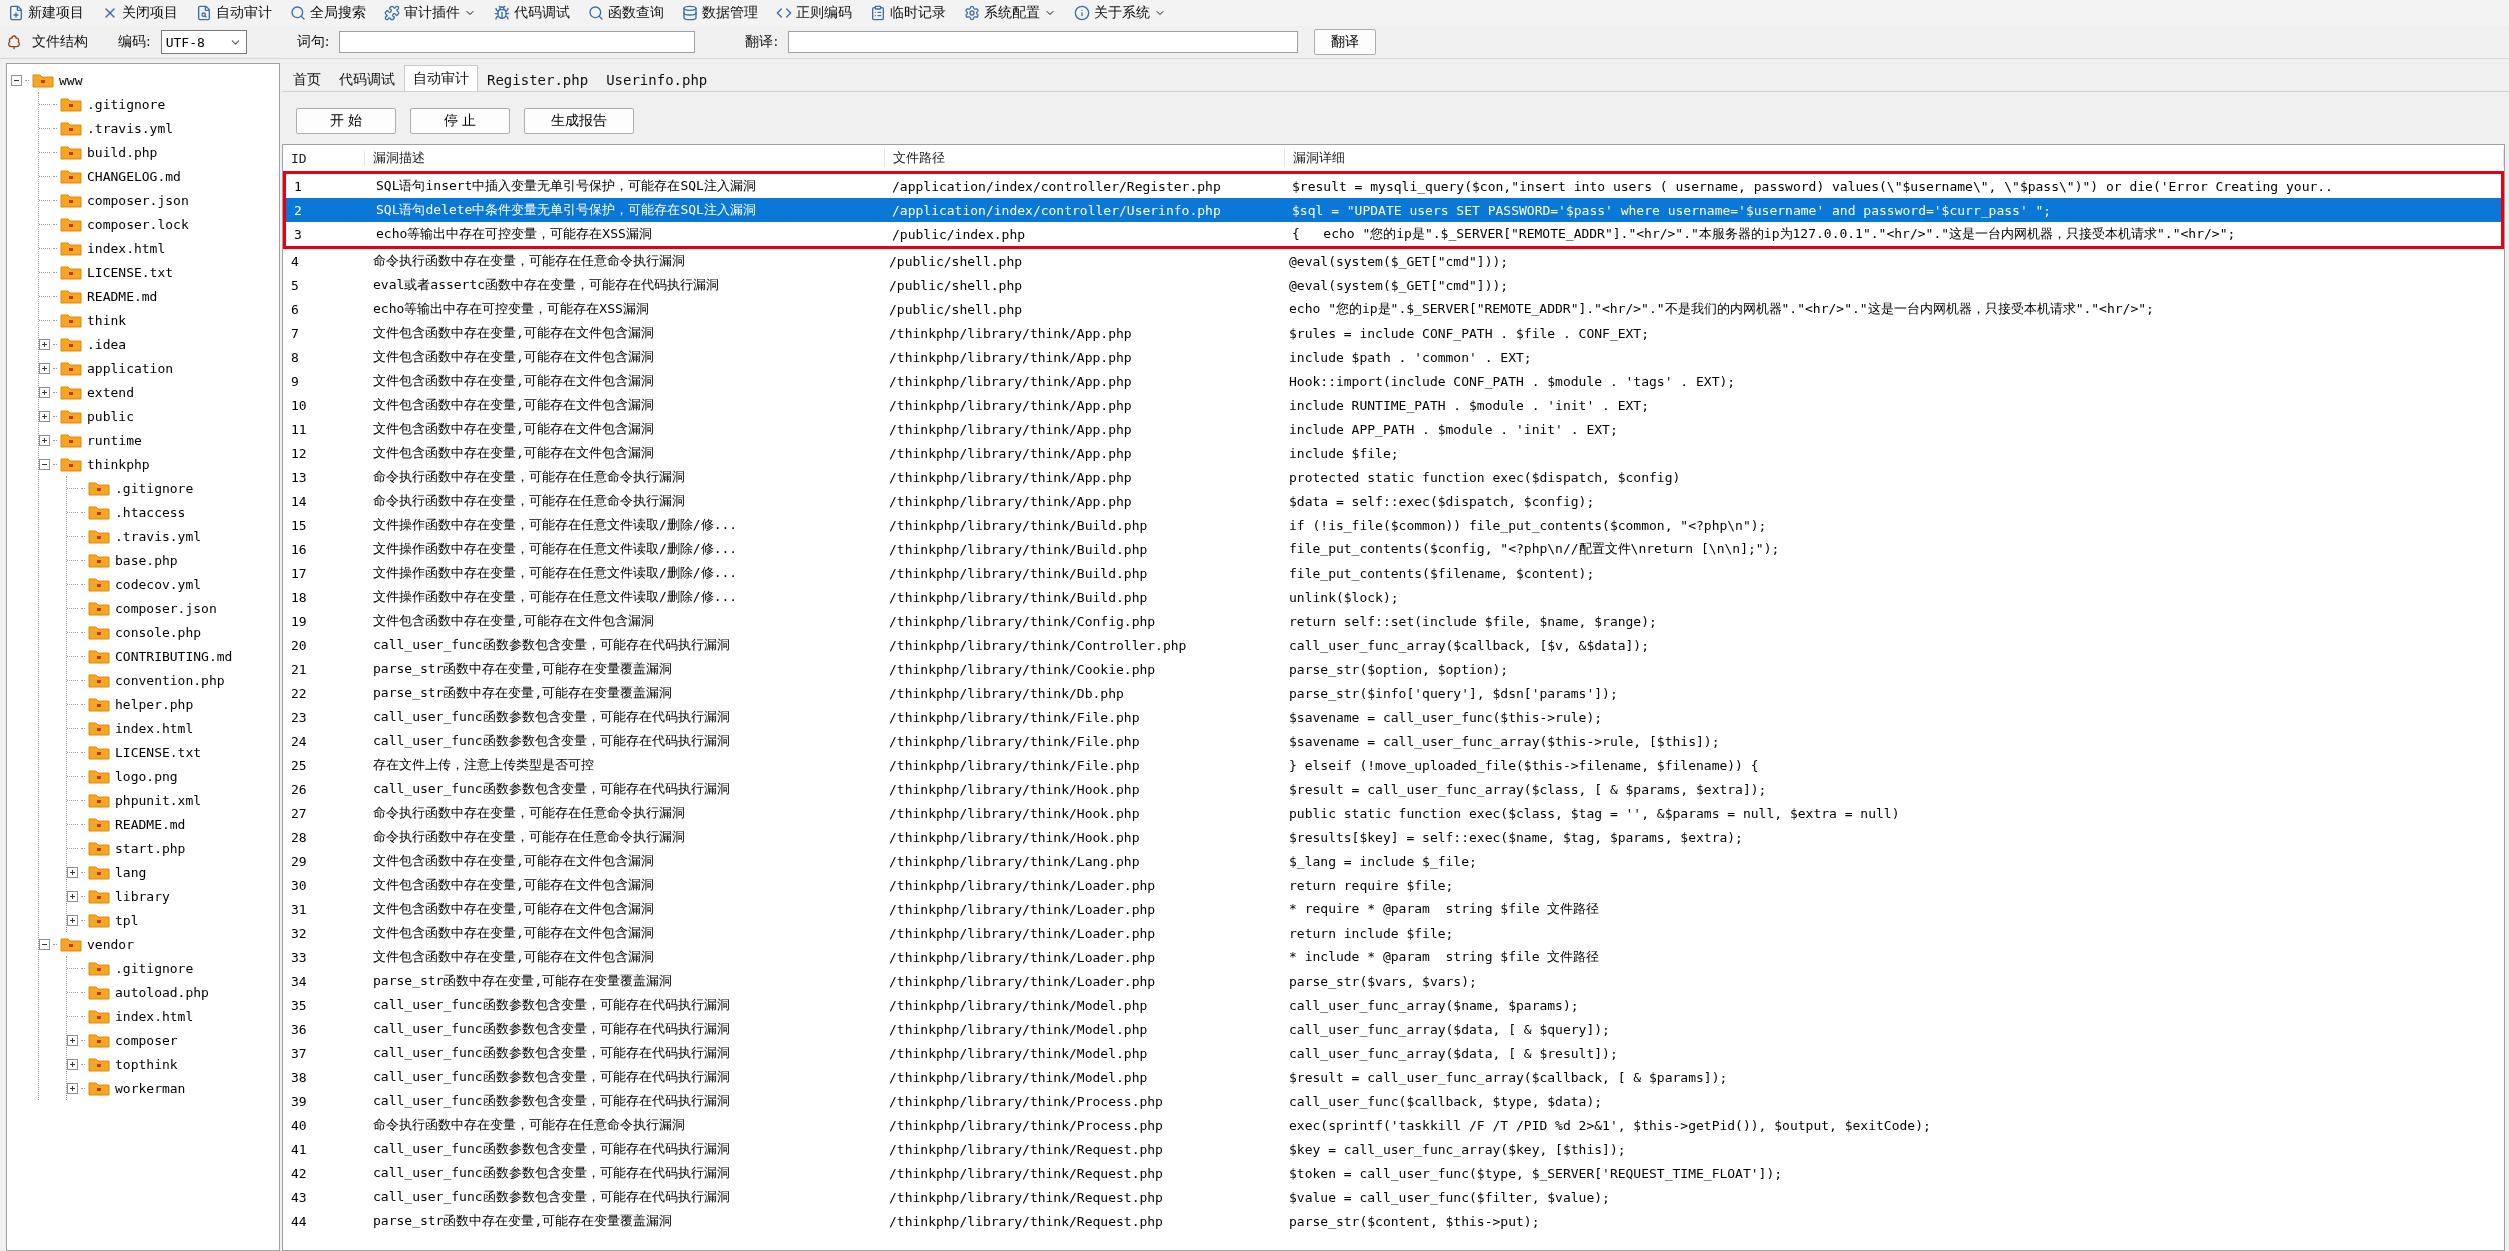 This screenshot has width=2509, height=1251. I want to click on tree-item: composer.json, so click(138, 200).